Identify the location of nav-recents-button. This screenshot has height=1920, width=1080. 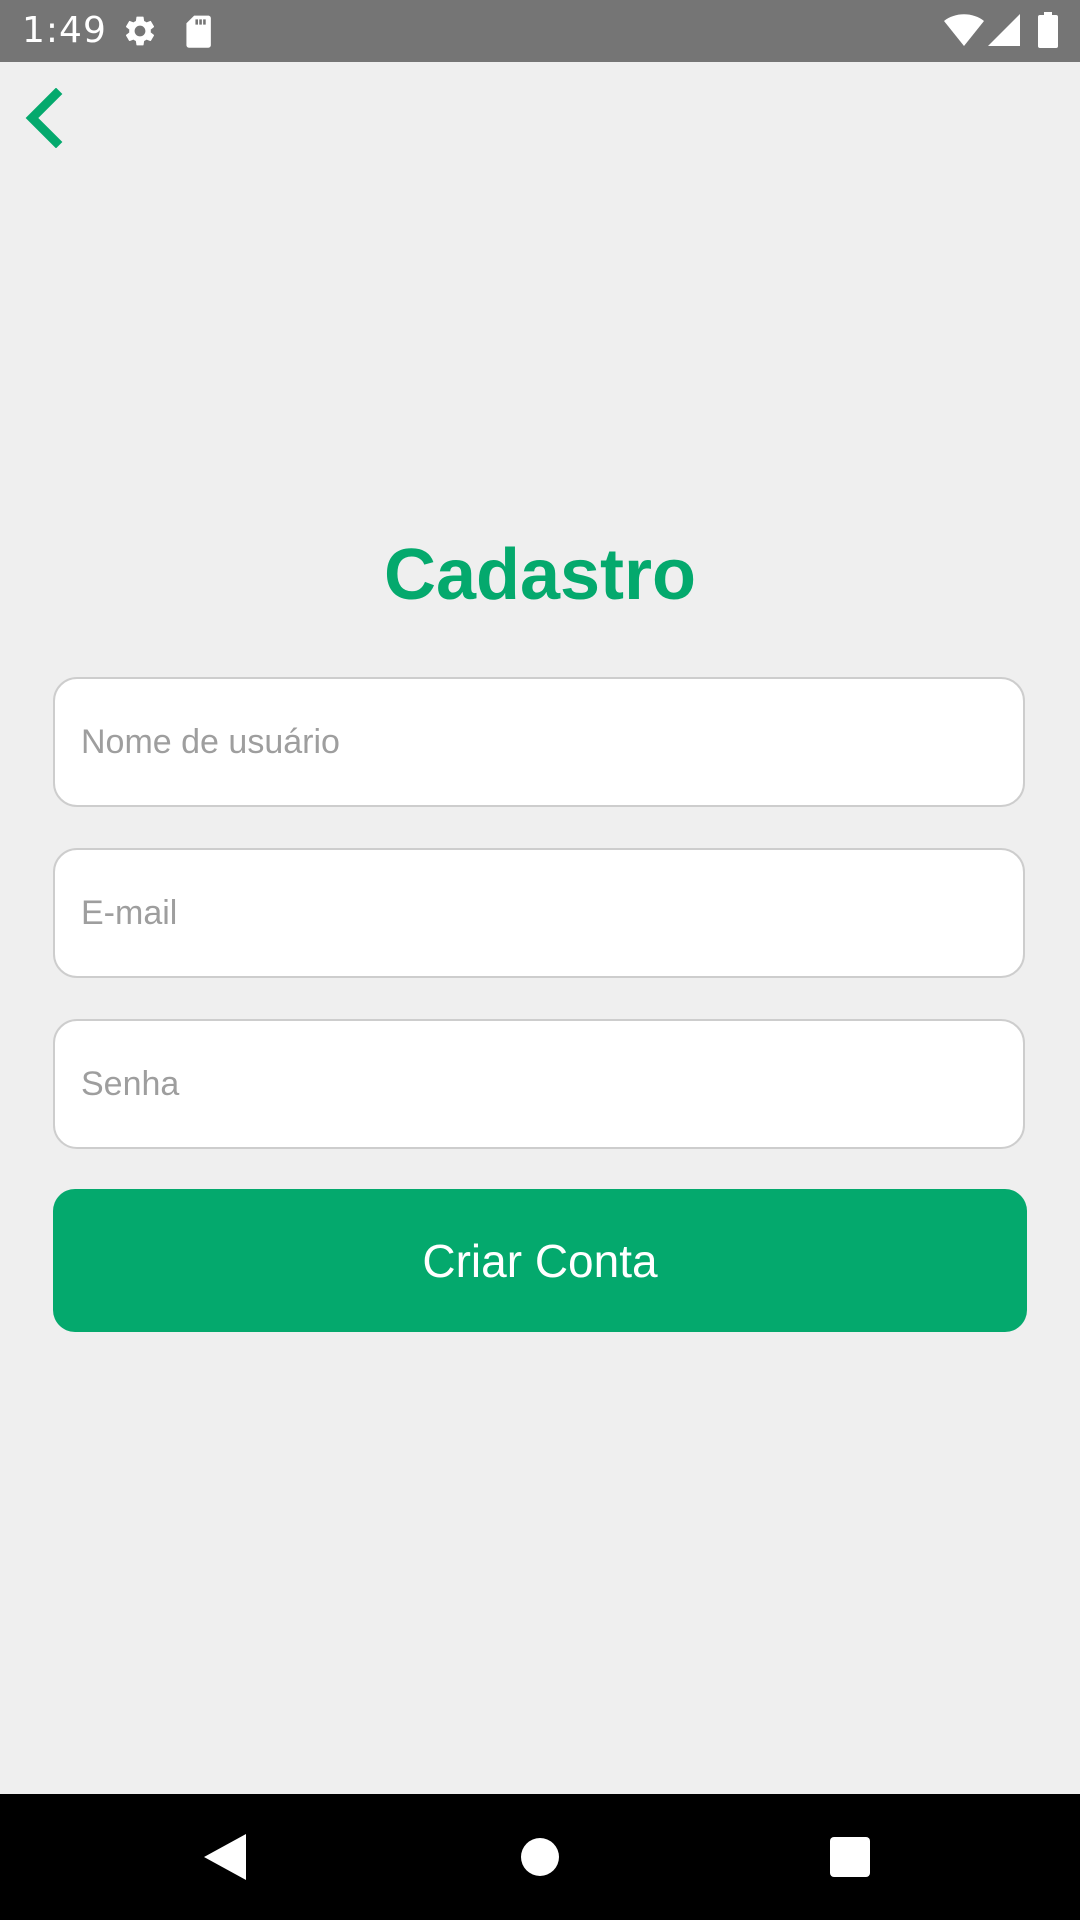
(850, 1857).